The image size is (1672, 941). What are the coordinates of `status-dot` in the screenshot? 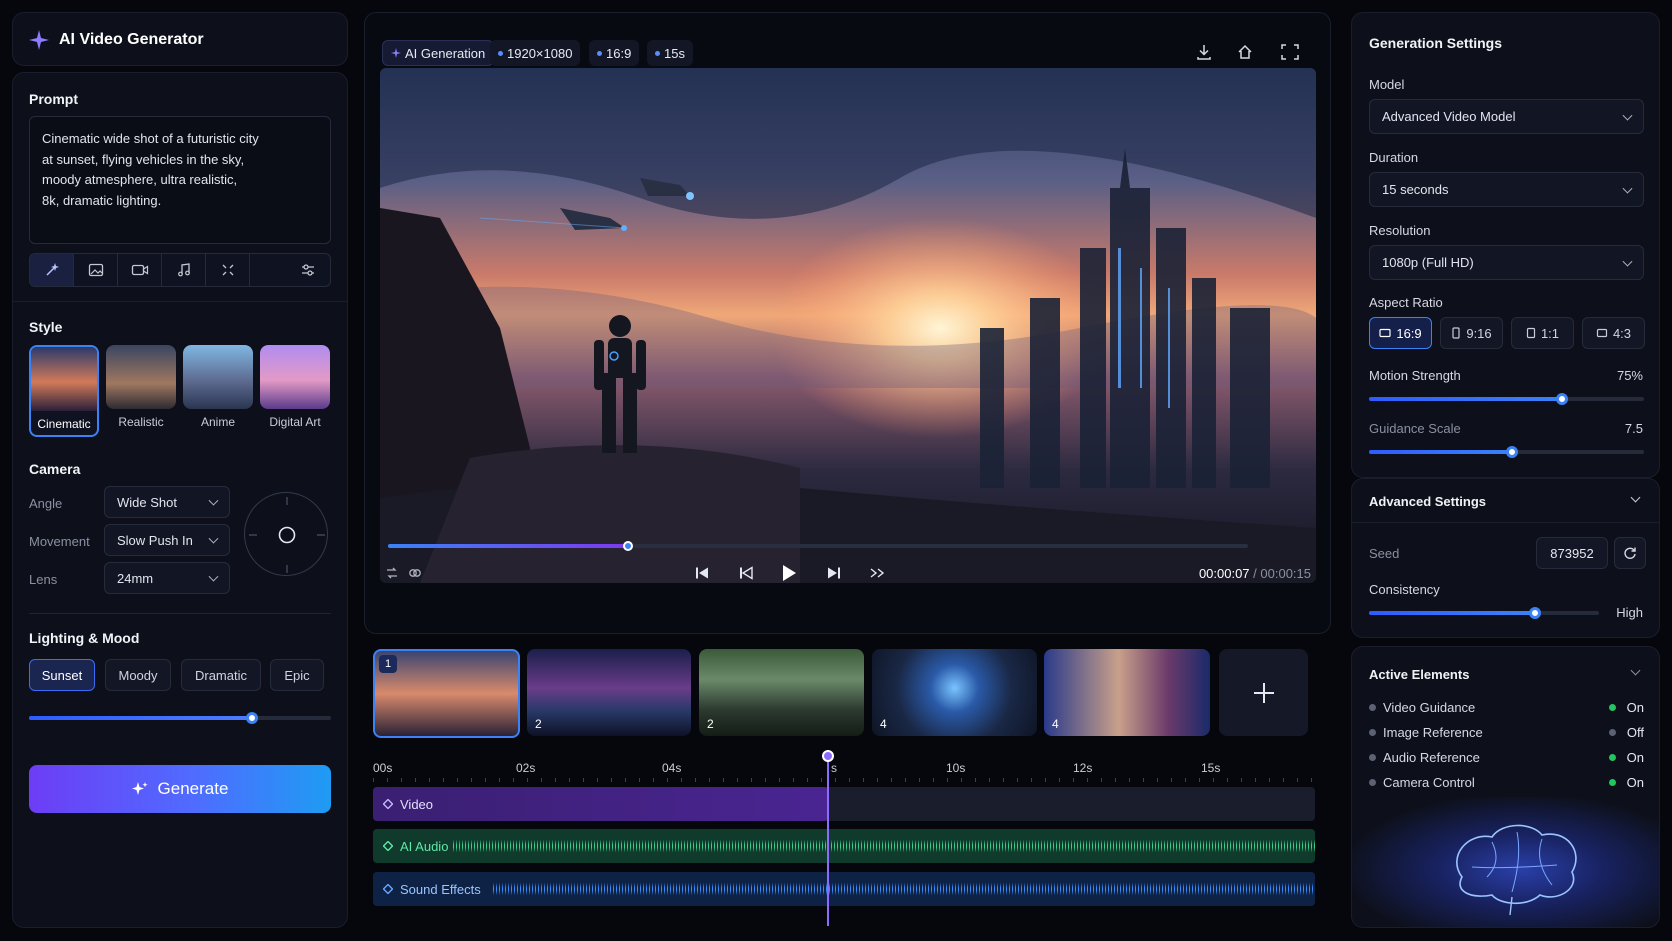 It's located at (1372, 707).